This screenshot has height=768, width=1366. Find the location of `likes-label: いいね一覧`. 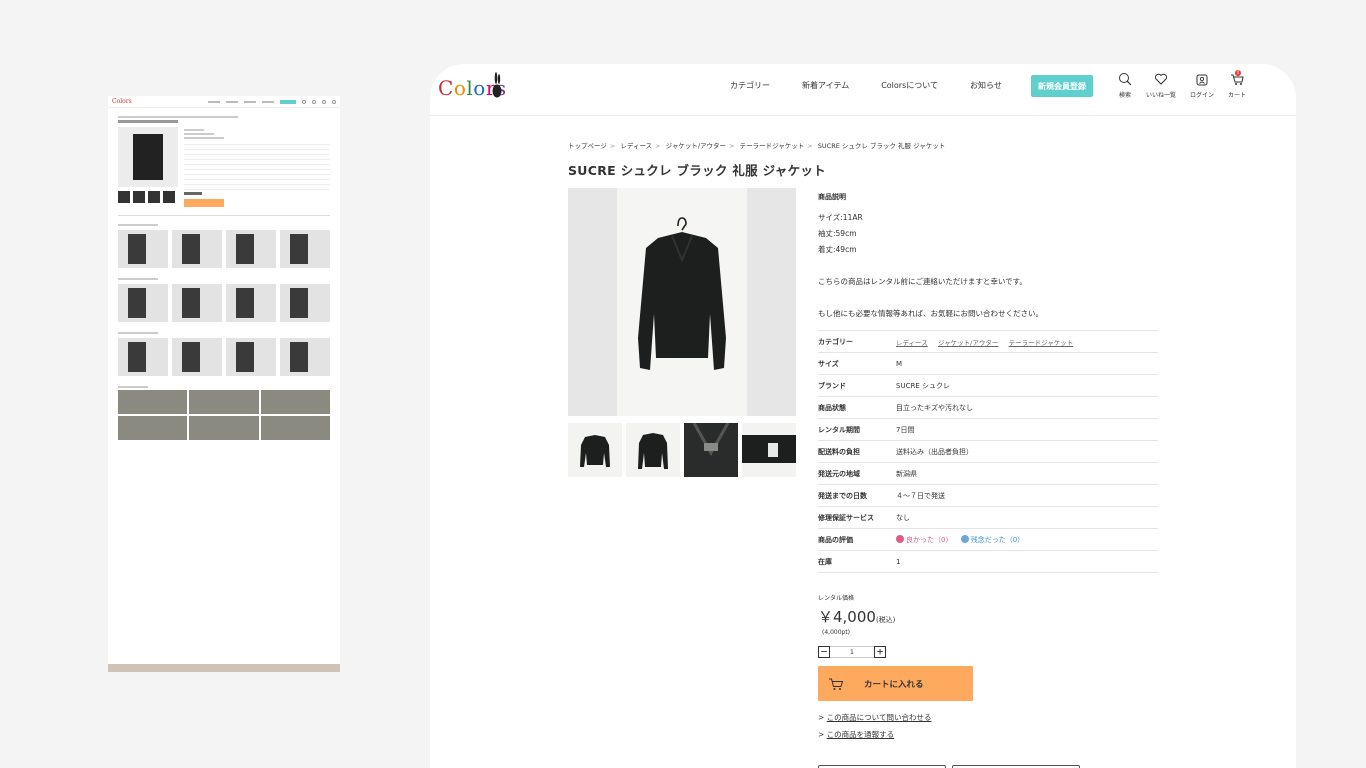

likes-label: いいね一覧 is located at coordinates (1161, 95).